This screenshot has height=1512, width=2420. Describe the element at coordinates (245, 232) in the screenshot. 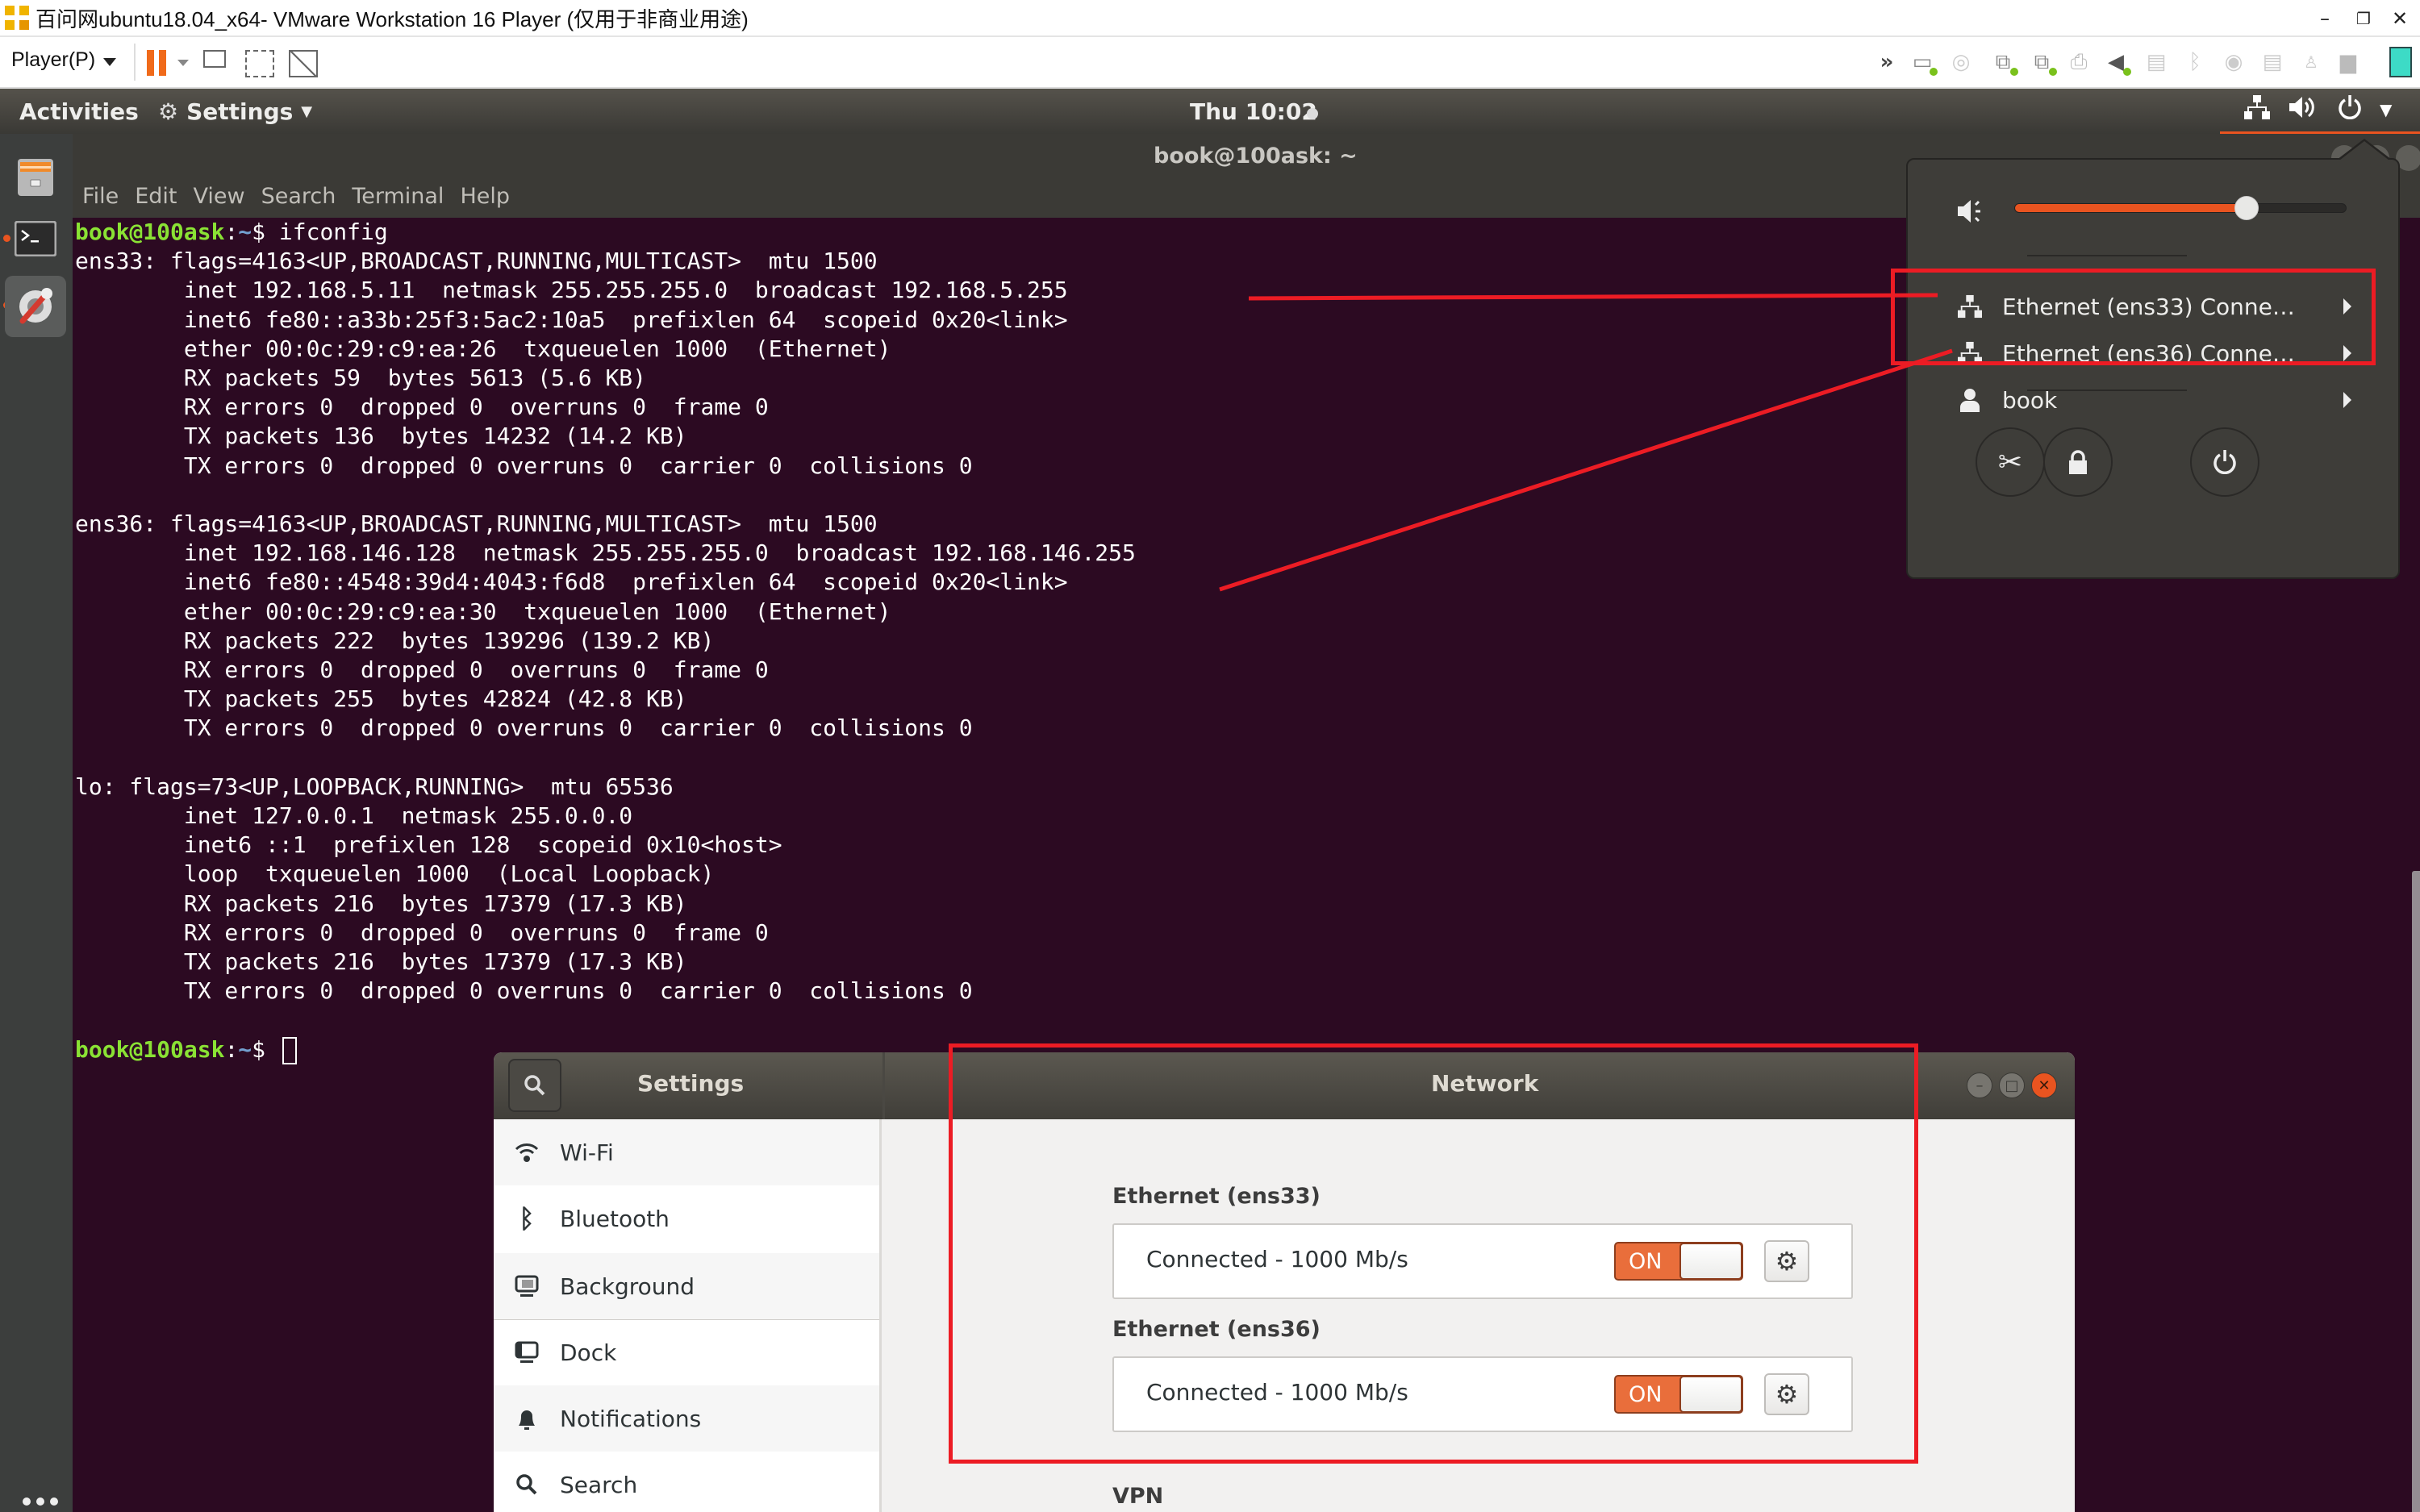

I see `prompt-path: ~` at that location.